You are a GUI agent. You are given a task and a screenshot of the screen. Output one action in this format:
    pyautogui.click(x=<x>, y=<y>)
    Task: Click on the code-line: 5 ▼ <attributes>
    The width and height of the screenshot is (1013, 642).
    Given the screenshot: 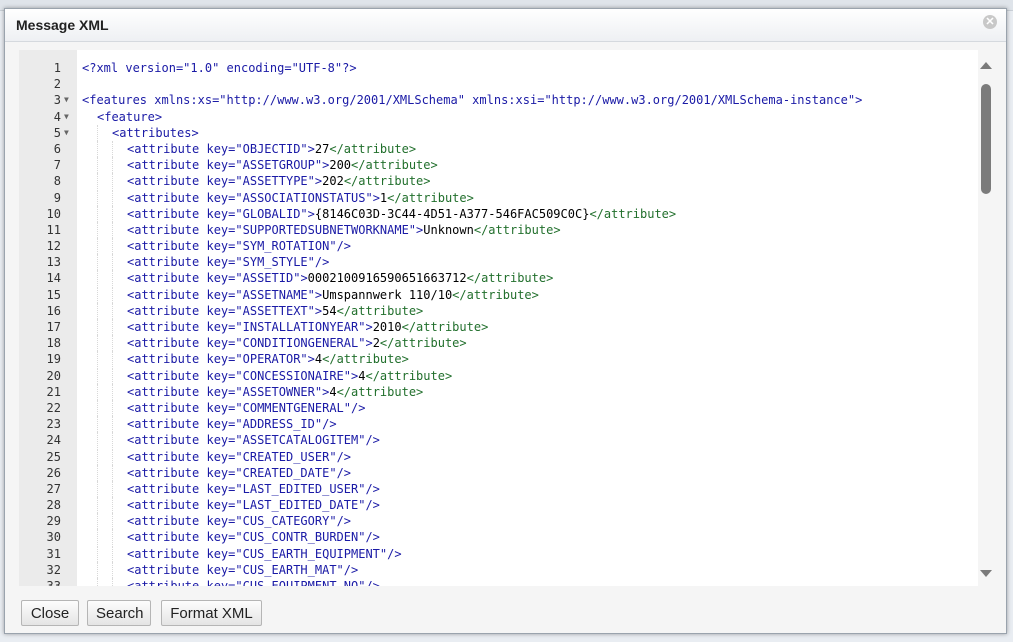 What is the action you would take?
    pyautogui.click(x=499, y=132)
    